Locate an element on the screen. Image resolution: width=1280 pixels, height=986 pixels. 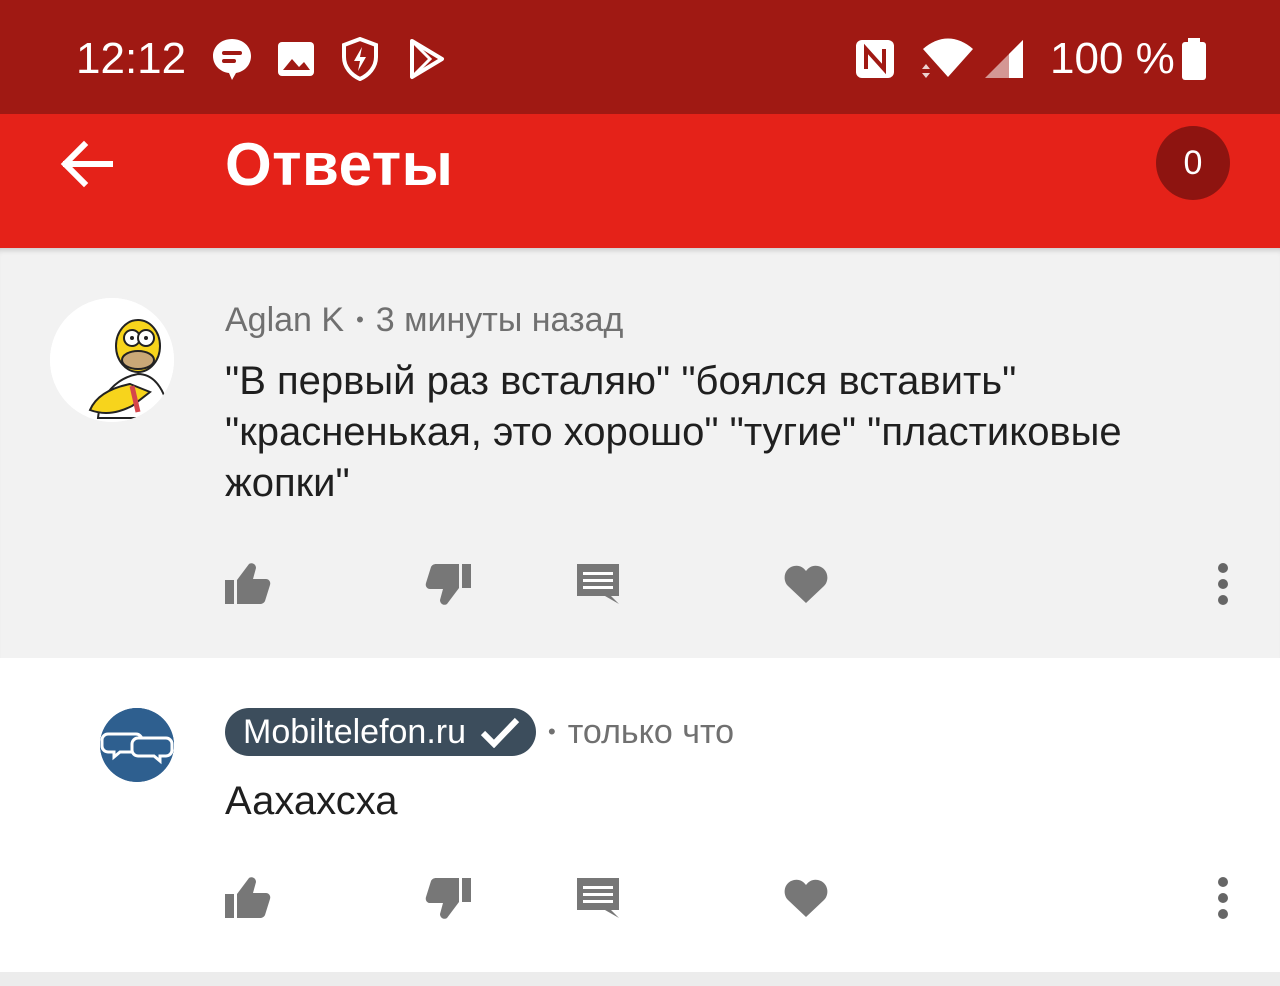
arrow-back-icon is located at coordinates (86, 164).